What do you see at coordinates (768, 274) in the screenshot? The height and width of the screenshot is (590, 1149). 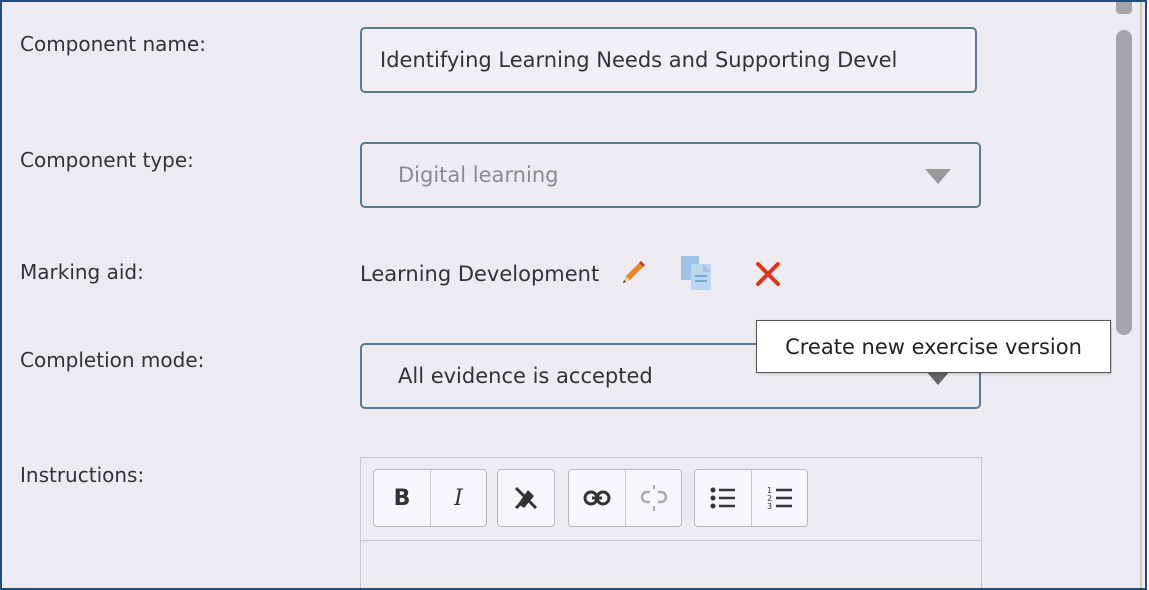 I see `delete-icon` at bounding box center [768, 274].